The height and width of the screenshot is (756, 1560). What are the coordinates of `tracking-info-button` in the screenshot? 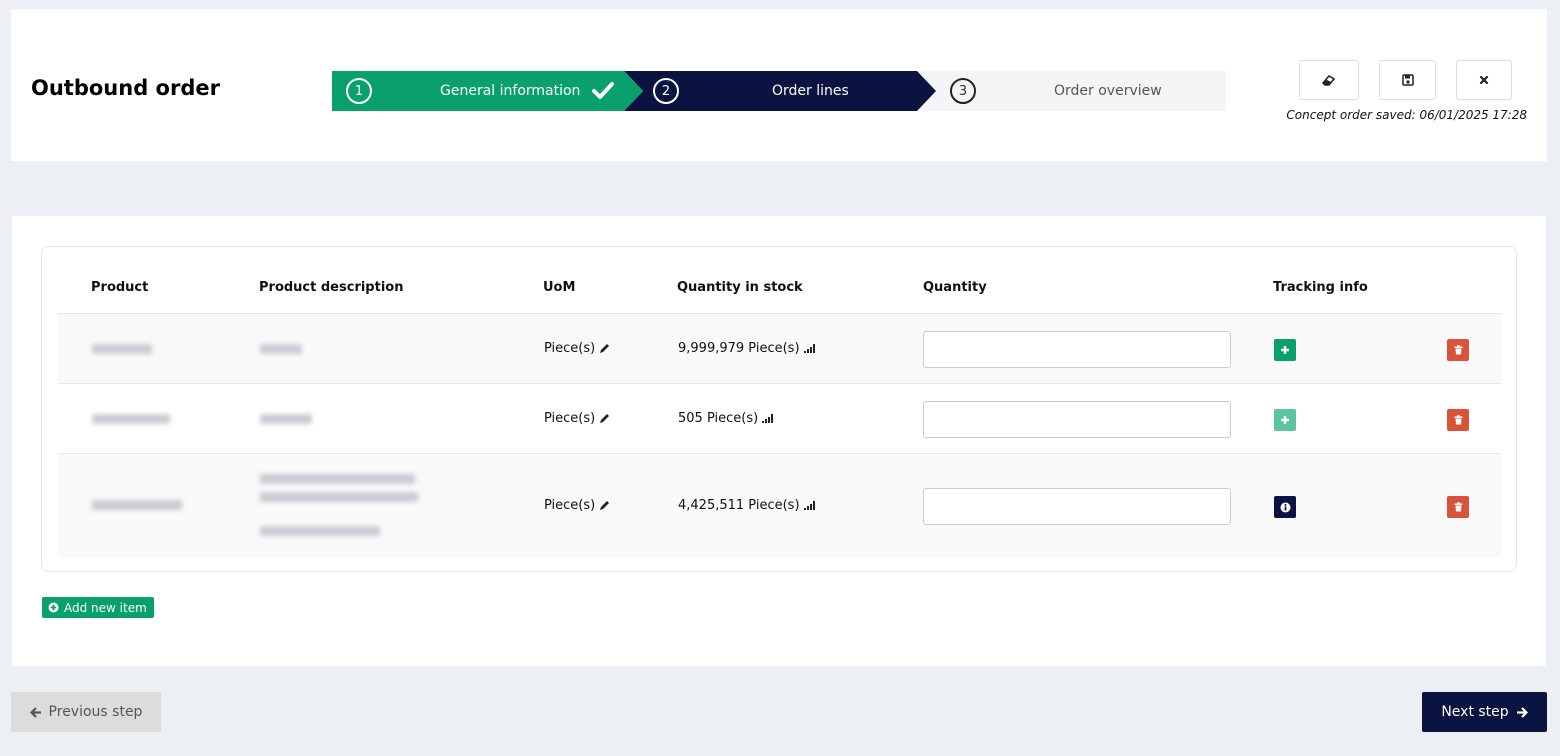 It's located at (1285, 507).